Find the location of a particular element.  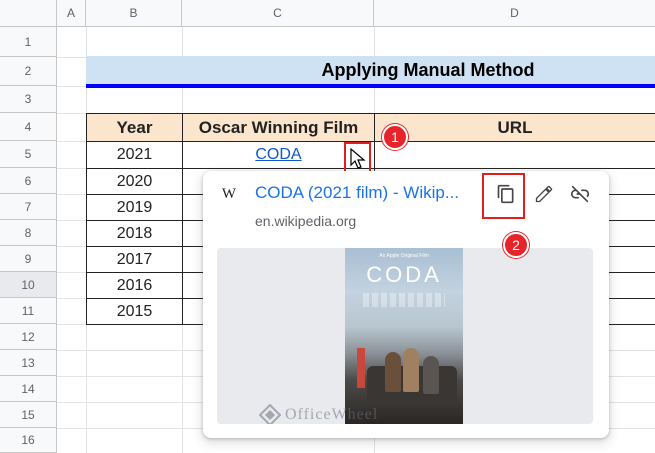

select-all-corner is located at coordinates (28, 13).